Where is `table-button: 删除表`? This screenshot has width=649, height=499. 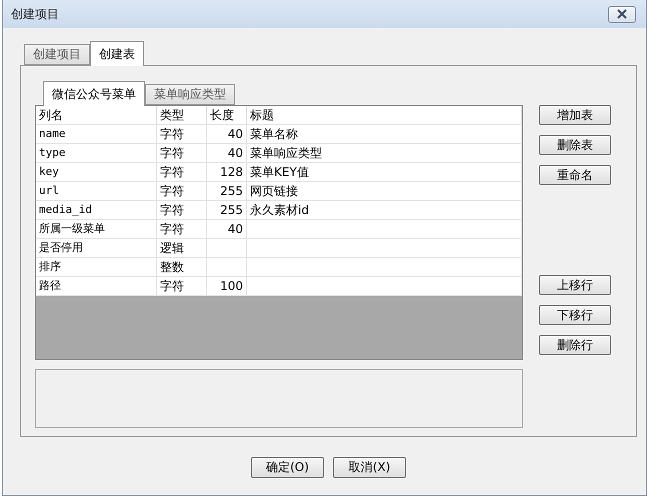
table-button: 删除表 is located at coordinates (575, 145).